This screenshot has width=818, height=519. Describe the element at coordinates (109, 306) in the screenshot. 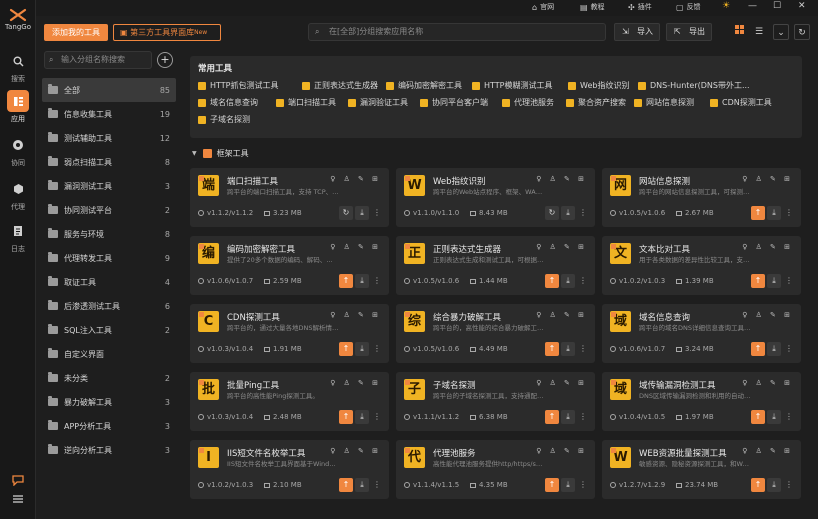

I see `category-item: 后渗透测试工具 6` at that location.